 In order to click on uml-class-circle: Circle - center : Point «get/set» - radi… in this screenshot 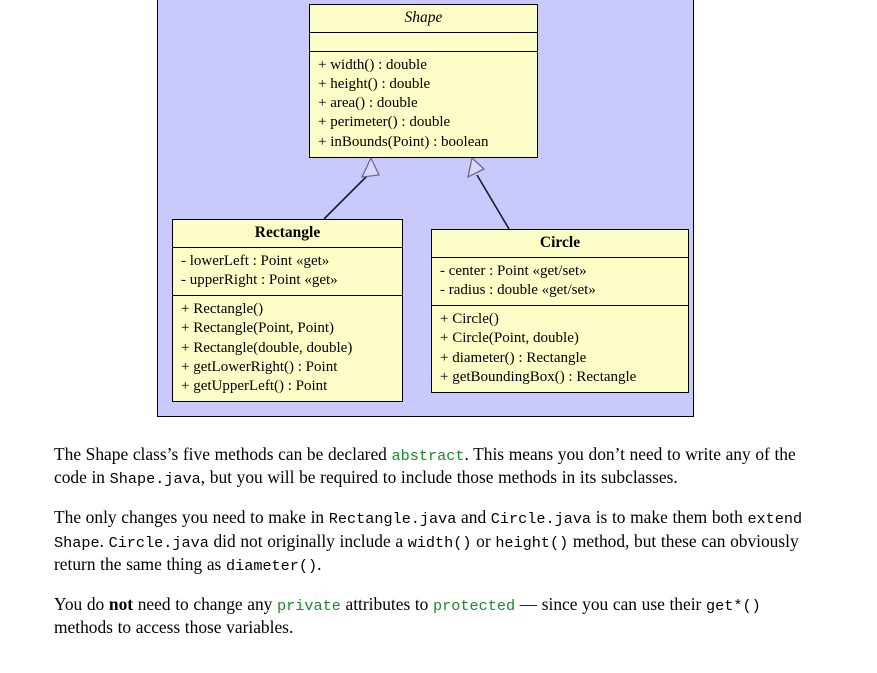, I will do `click(560, 311)`.